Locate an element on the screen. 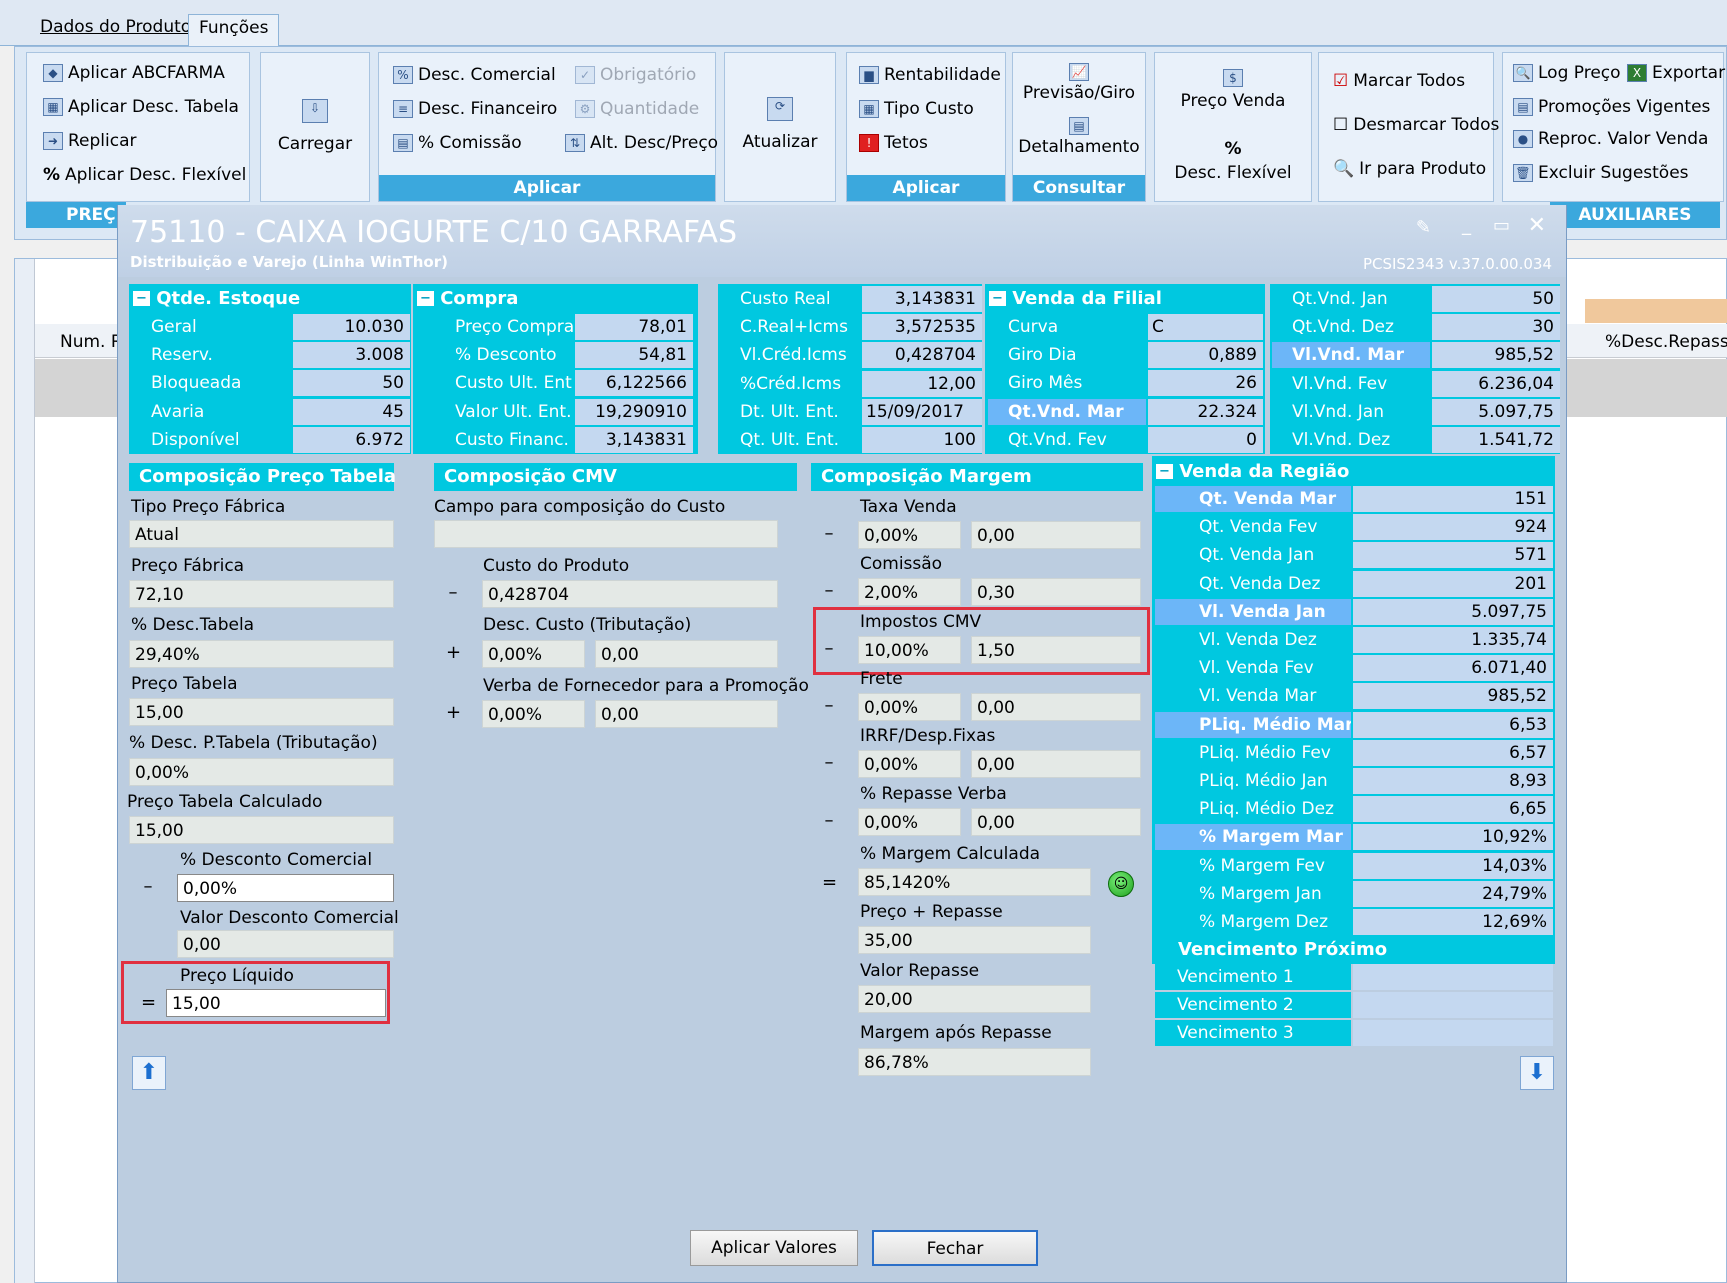  comissao-button: ▤ % Comissão is located at coordinates (457, 143).